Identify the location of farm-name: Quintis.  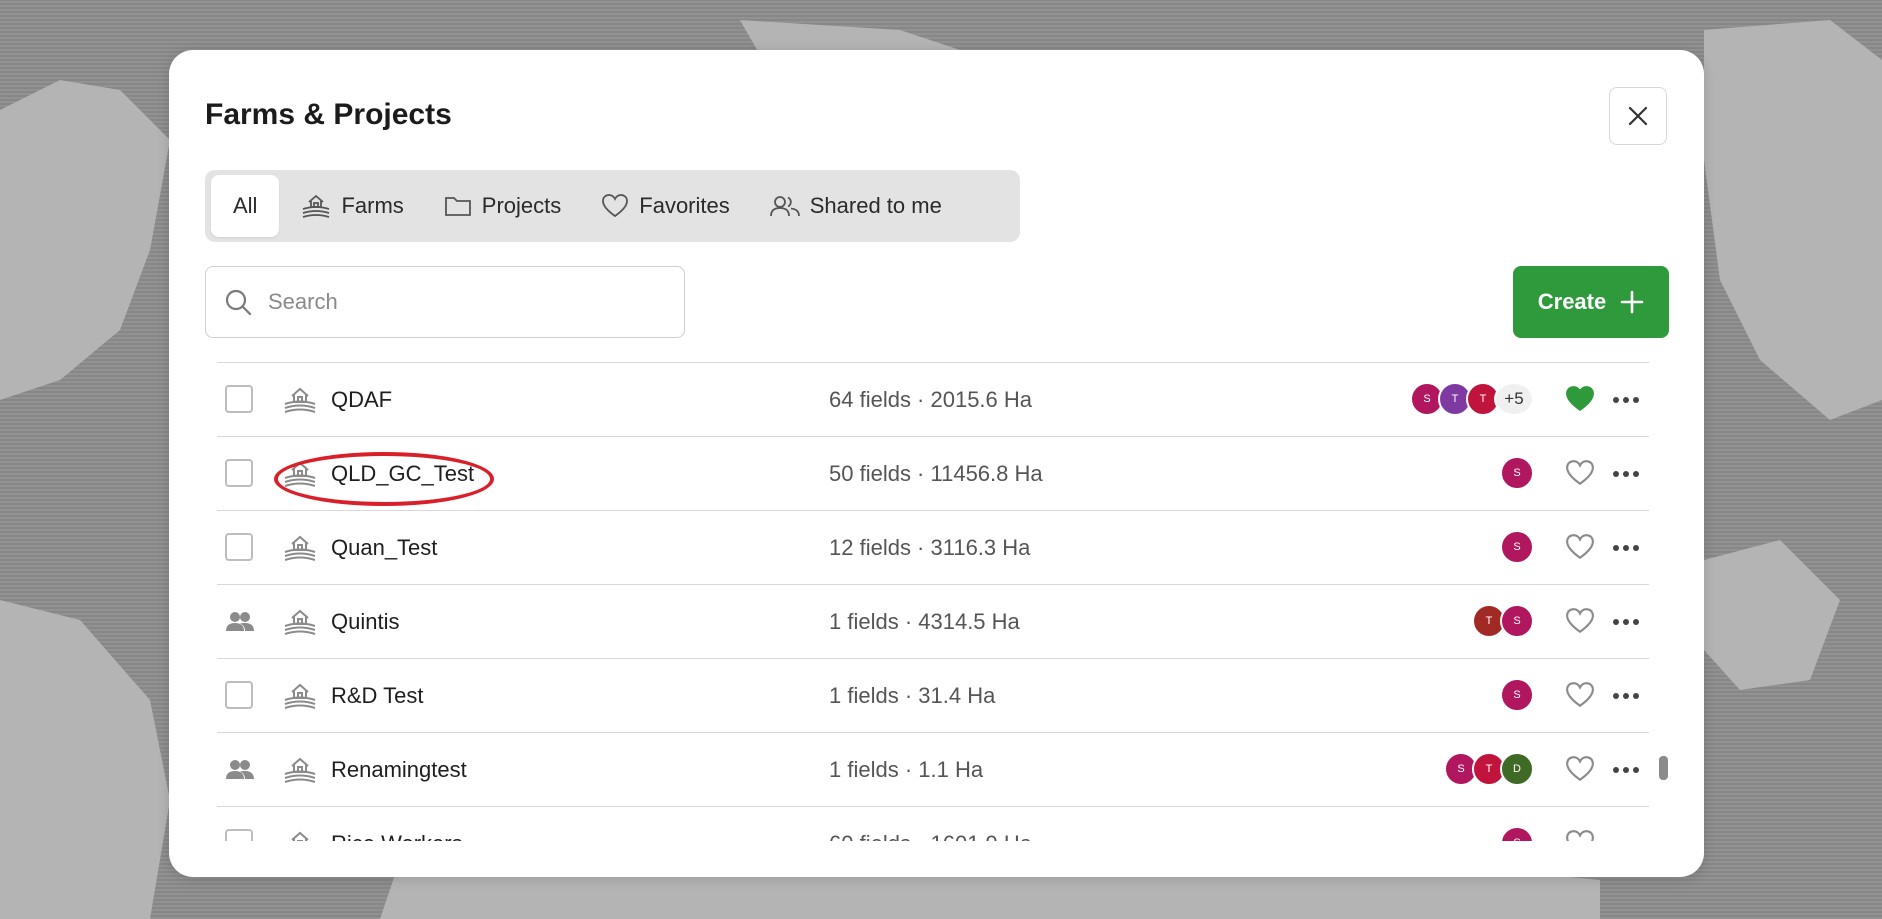
(365, 622).